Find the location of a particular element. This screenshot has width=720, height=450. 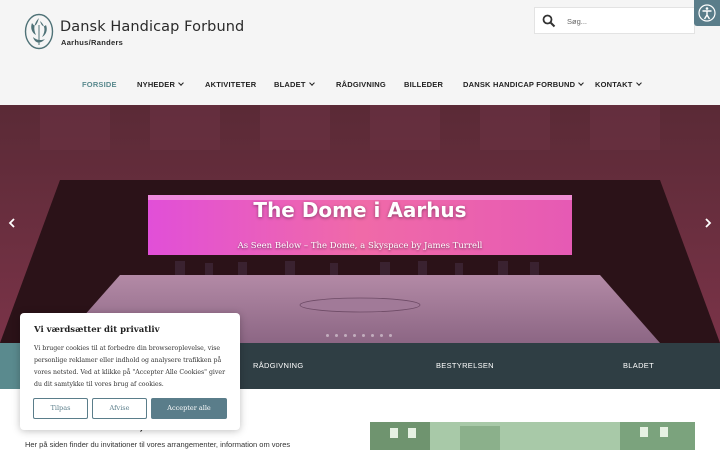

nav-label: AKTIVITETER is located at coordinates (231, 84).